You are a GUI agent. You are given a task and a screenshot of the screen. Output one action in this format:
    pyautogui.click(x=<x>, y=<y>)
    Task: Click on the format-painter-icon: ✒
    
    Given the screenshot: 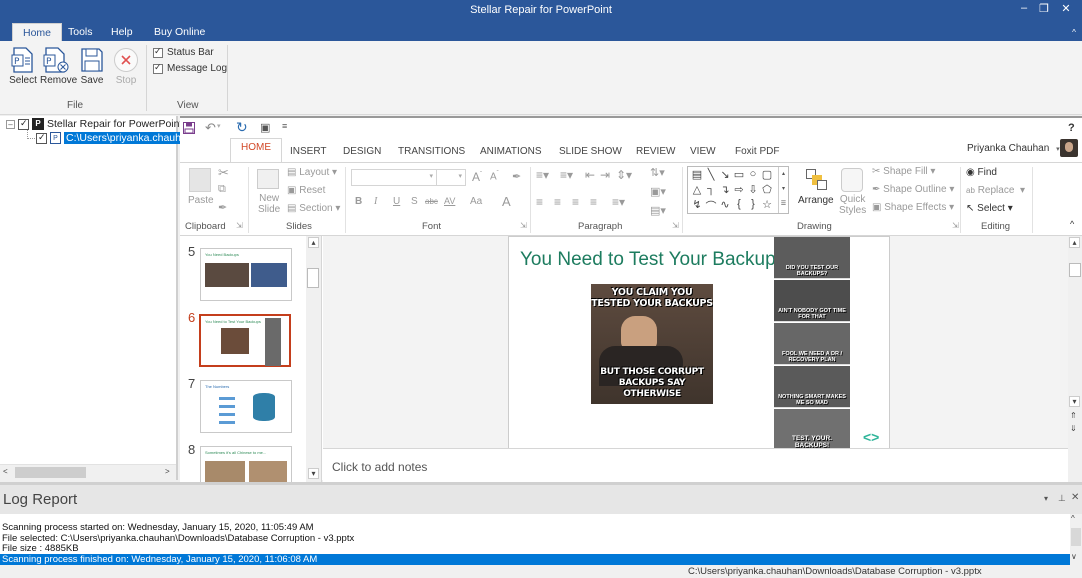 What is the action you would take?
    pyautogui.click(x=222, y=207)
    